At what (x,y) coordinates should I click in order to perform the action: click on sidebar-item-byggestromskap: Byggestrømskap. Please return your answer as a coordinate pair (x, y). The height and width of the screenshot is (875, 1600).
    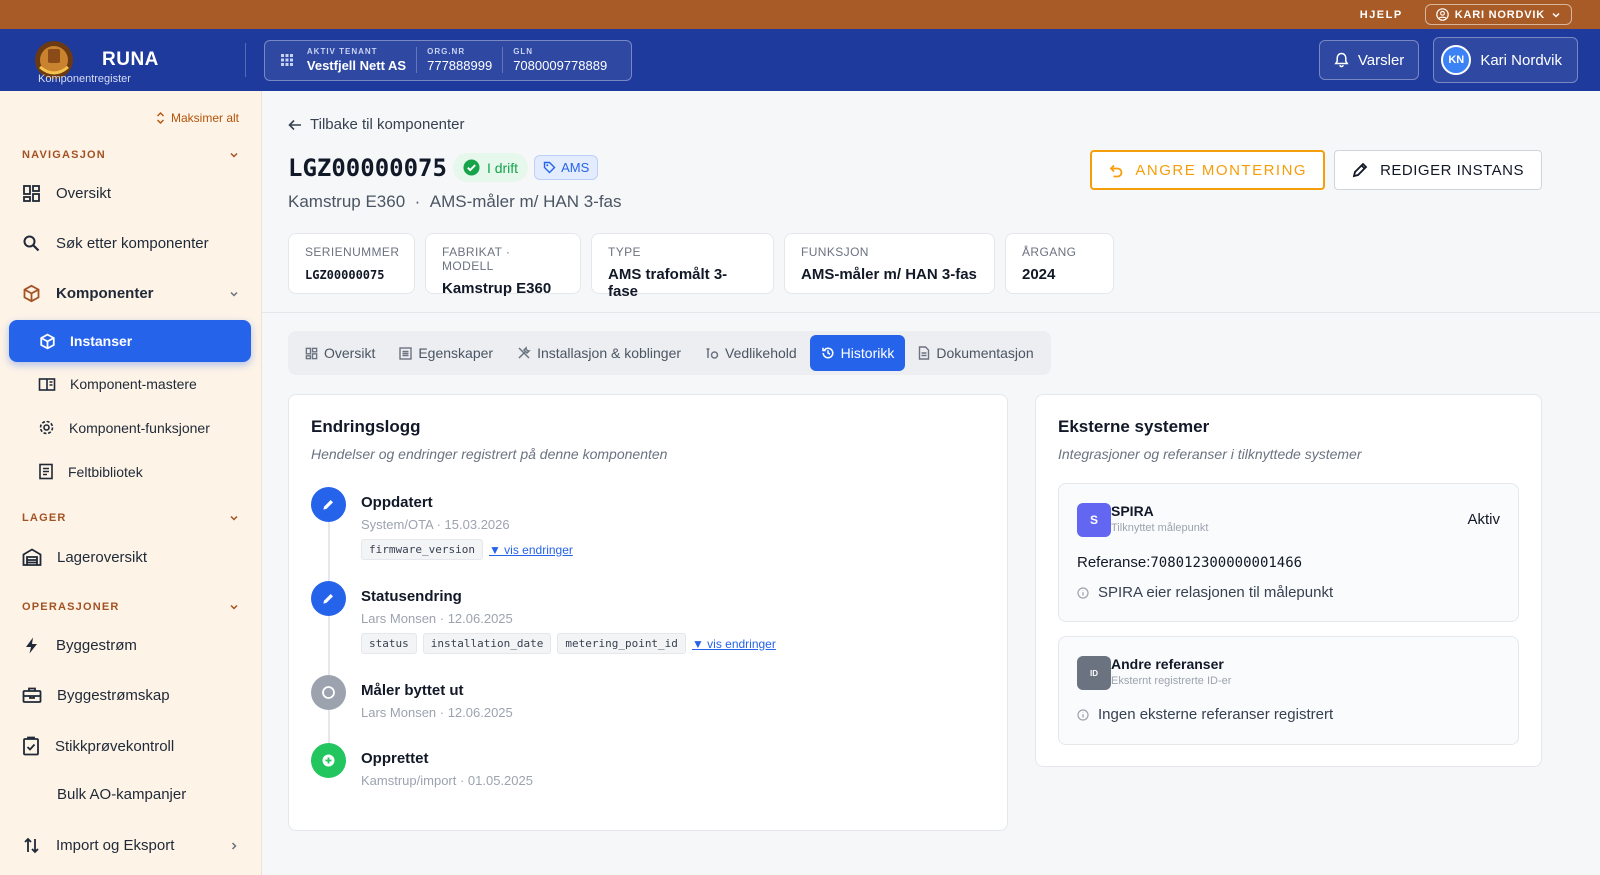
    Looking at the image, I should click on (130, 695).